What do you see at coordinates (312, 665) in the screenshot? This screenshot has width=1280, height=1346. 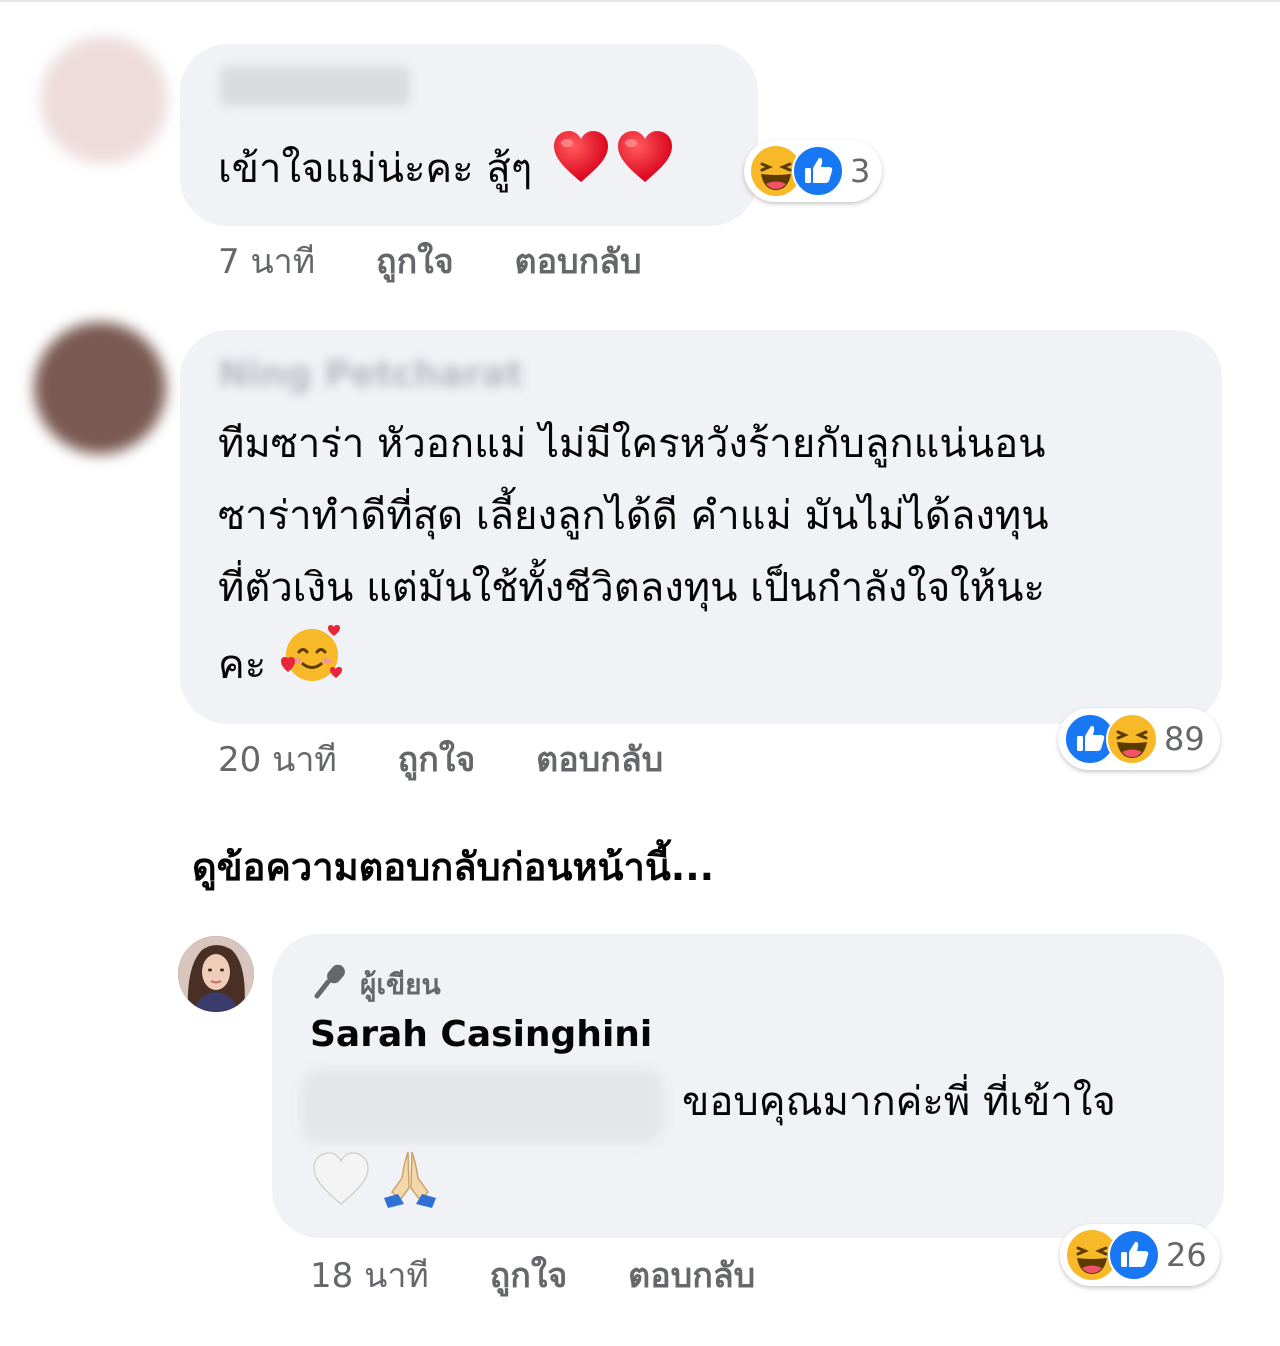 I see `smiling-face-with-hearts-icon` at bounding box center [312, 665].